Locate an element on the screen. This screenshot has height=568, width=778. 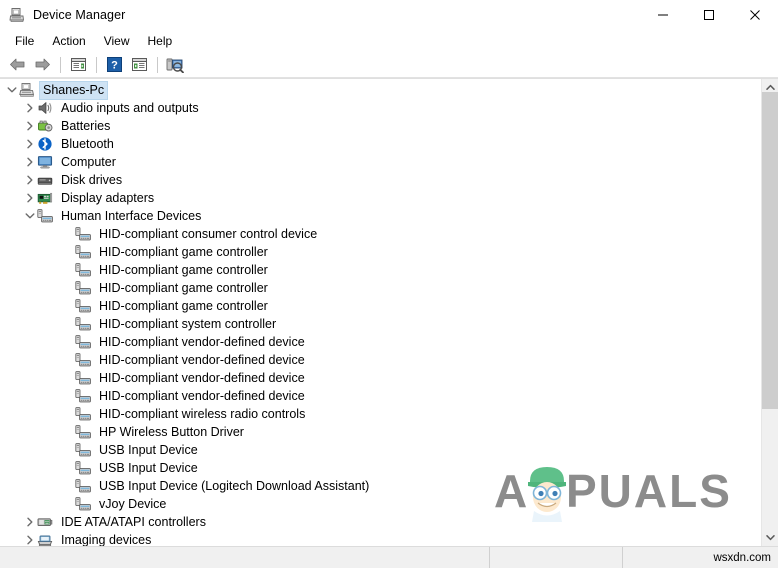
tree-category-row: Bluetooth is located at coordinates (380, 144).